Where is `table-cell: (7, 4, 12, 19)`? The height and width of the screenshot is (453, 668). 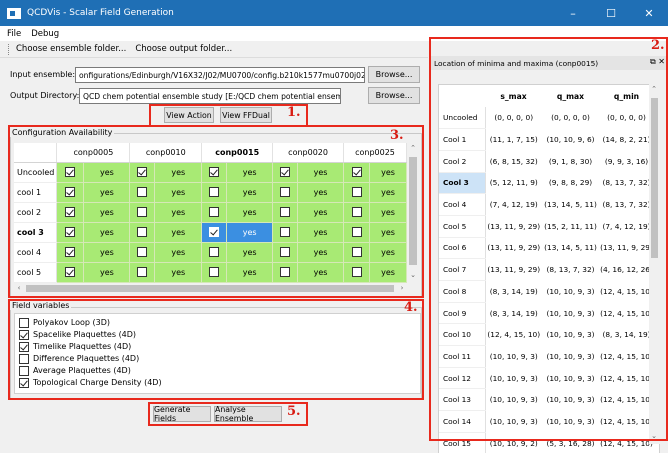
table-cell: (7, 4, 12, 19) is located at coordinates (513, 204).